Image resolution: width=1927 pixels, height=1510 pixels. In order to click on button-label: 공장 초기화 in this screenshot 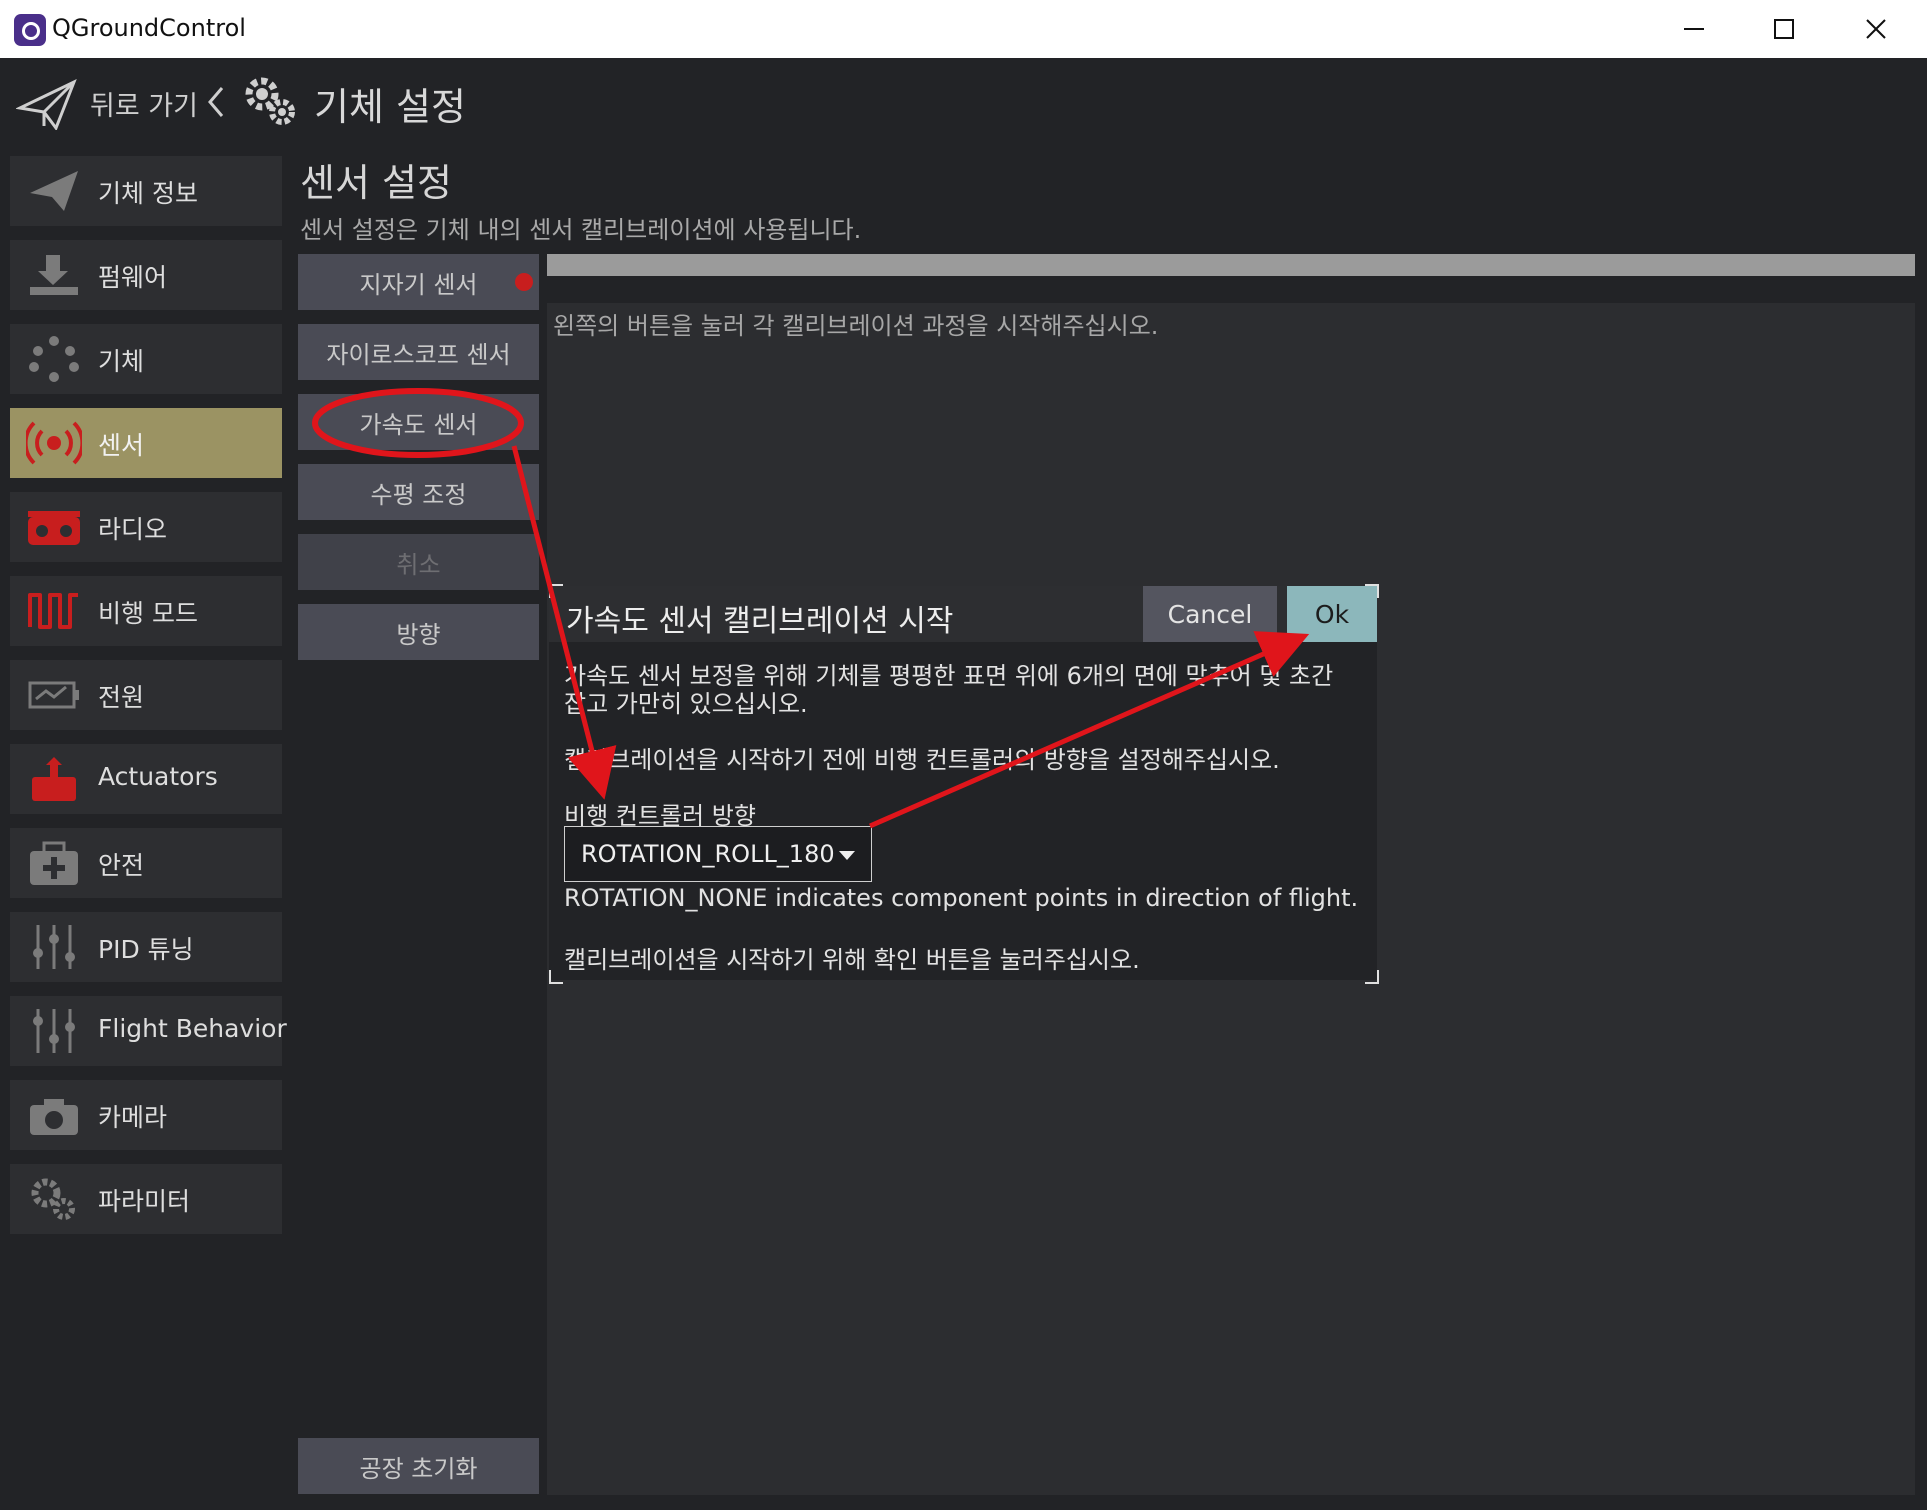, I will do `click(418, 1468)`.